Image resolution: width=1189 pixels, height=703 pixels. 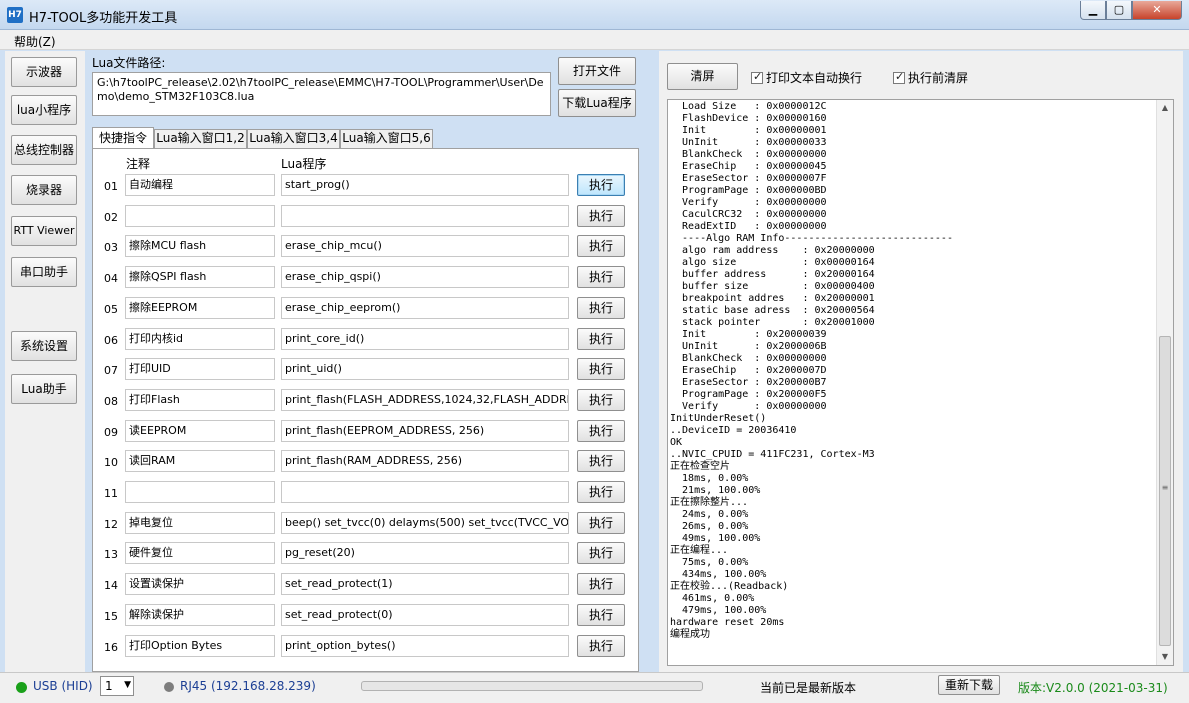 I want to click on command-row: 02 执行, so click(x=365, y=218).